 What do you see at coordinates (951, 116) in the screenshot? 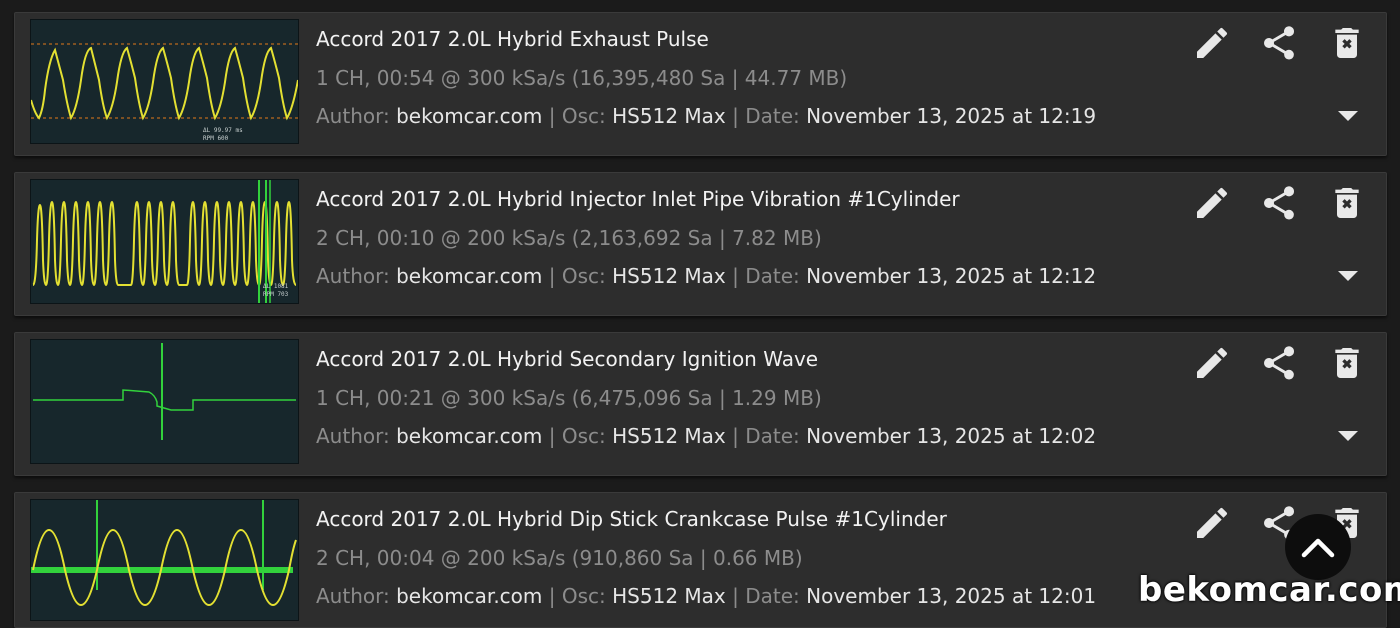
I see `date-value: November 13, 2025 at 12:19` at bounding box center [951, 116].